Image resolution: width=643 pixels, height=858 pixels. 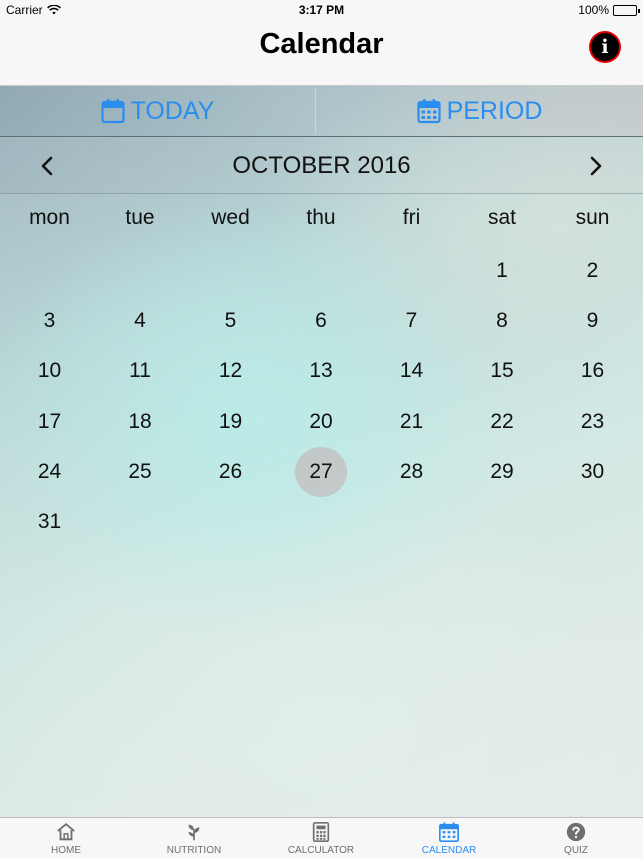 I want to click on today-button: TODAY, so click(x=157, y=111).